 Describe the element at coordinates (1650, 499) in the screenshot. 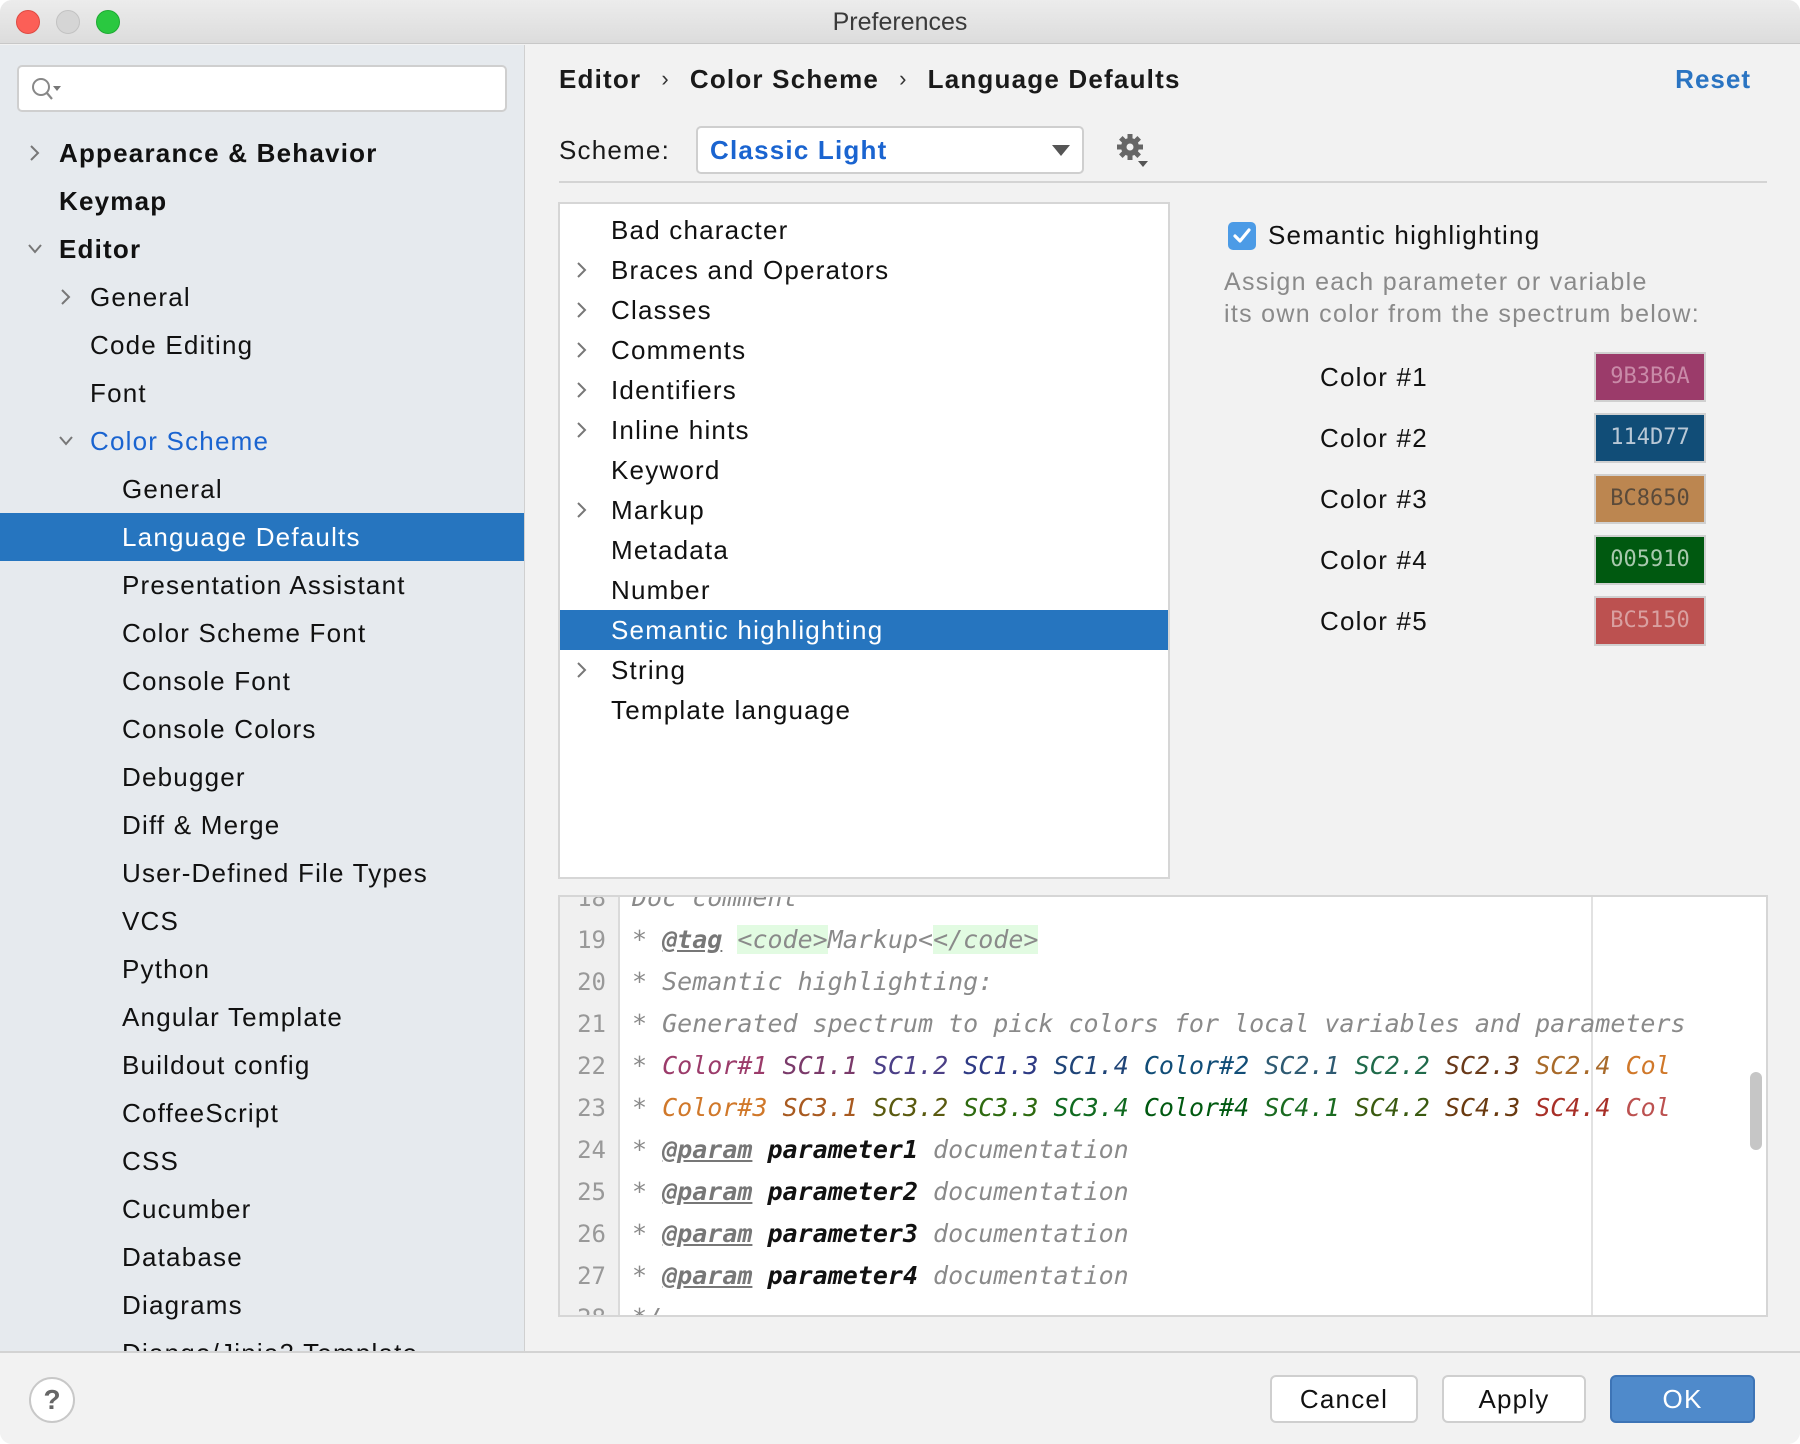

I see `color-swatch-3: BC8650` at that location.